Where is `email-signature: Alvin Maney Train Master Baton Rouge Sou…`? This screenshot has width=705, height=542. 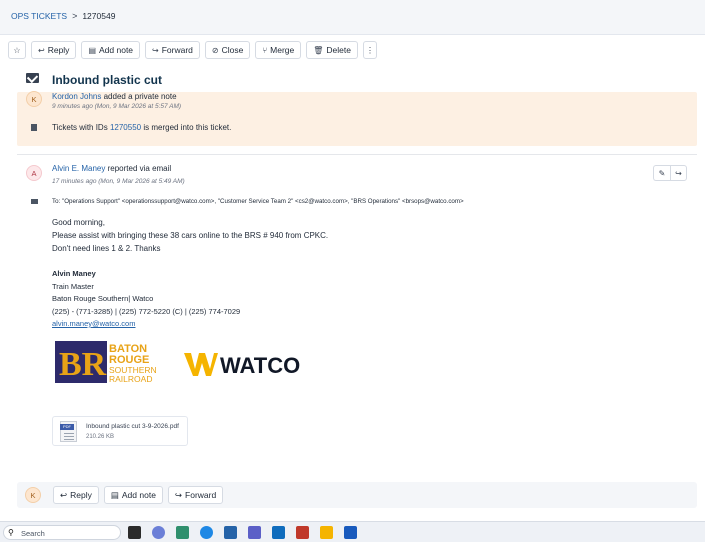
email-signature: Alvin Maney Train Master Baton Rouge Sou… is located at coordinates (146, 299).